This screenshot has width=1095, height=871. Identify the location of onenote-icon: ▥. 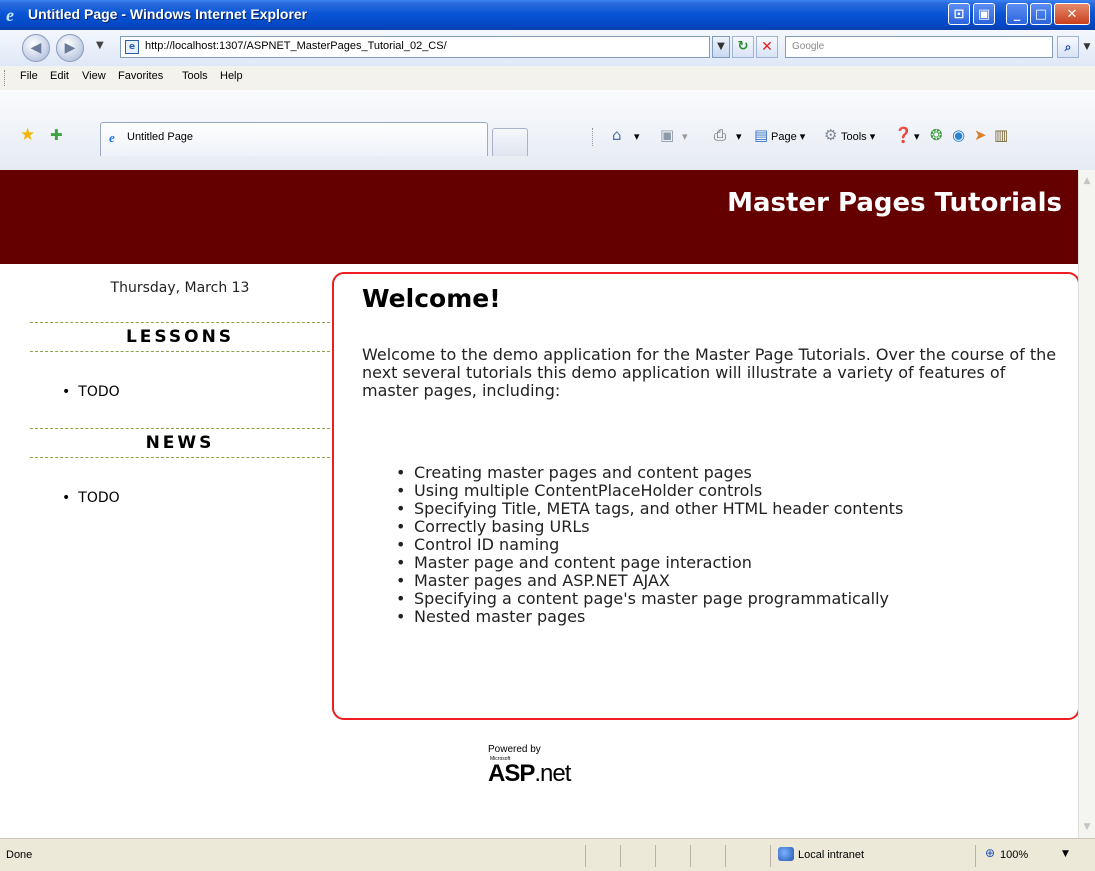
(1001, 135).